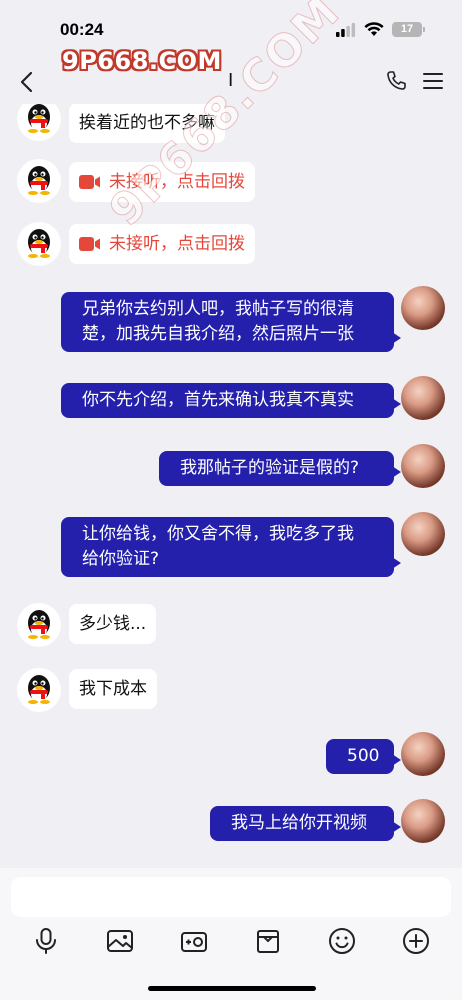 This screenshot has height=1000, width=462. I want to click on chevron-left-icon, so click(28, 82).